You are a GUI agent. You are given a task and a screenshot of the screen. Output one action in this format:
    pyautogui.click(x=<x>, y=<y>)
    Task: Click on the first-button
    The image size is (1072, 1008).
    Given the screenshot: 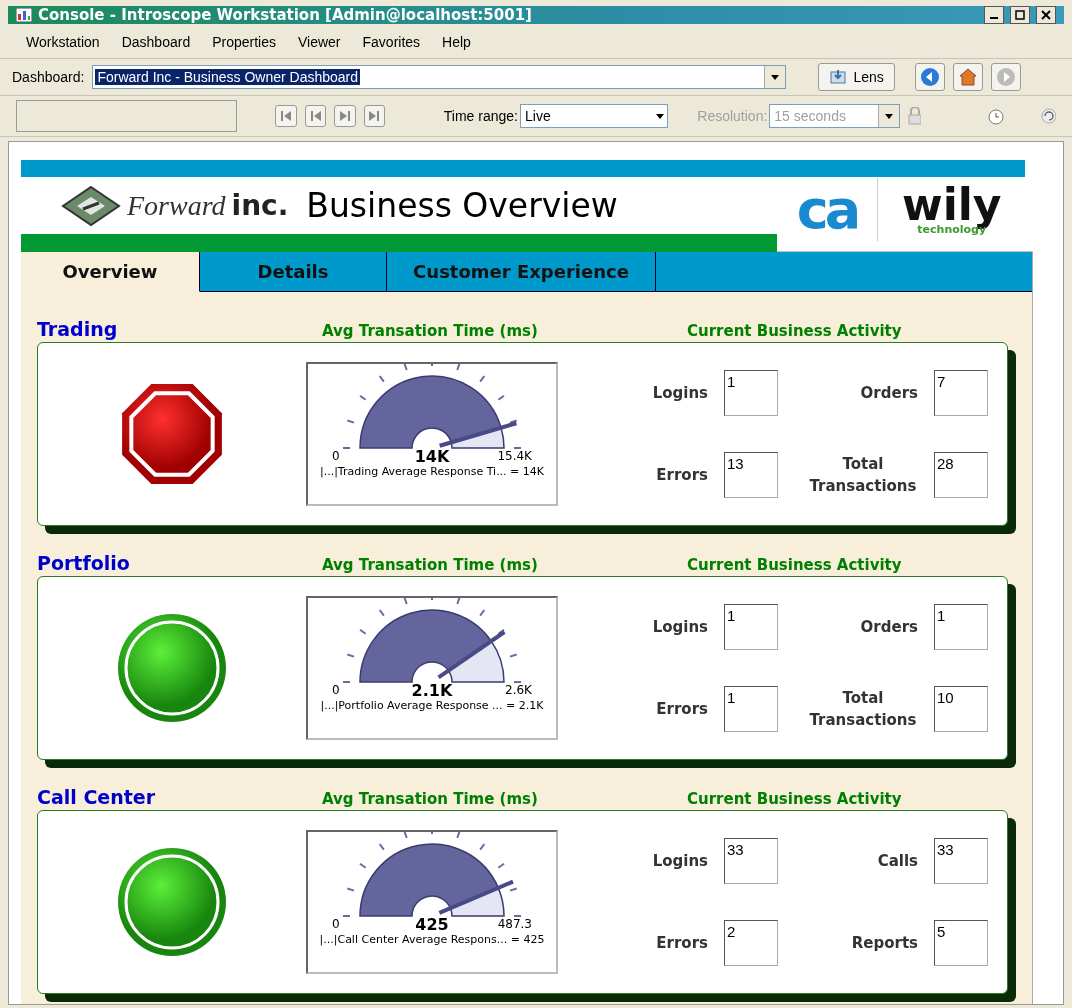 What is the action you would take?
    pyautogui.click(x=286, y=116)
    